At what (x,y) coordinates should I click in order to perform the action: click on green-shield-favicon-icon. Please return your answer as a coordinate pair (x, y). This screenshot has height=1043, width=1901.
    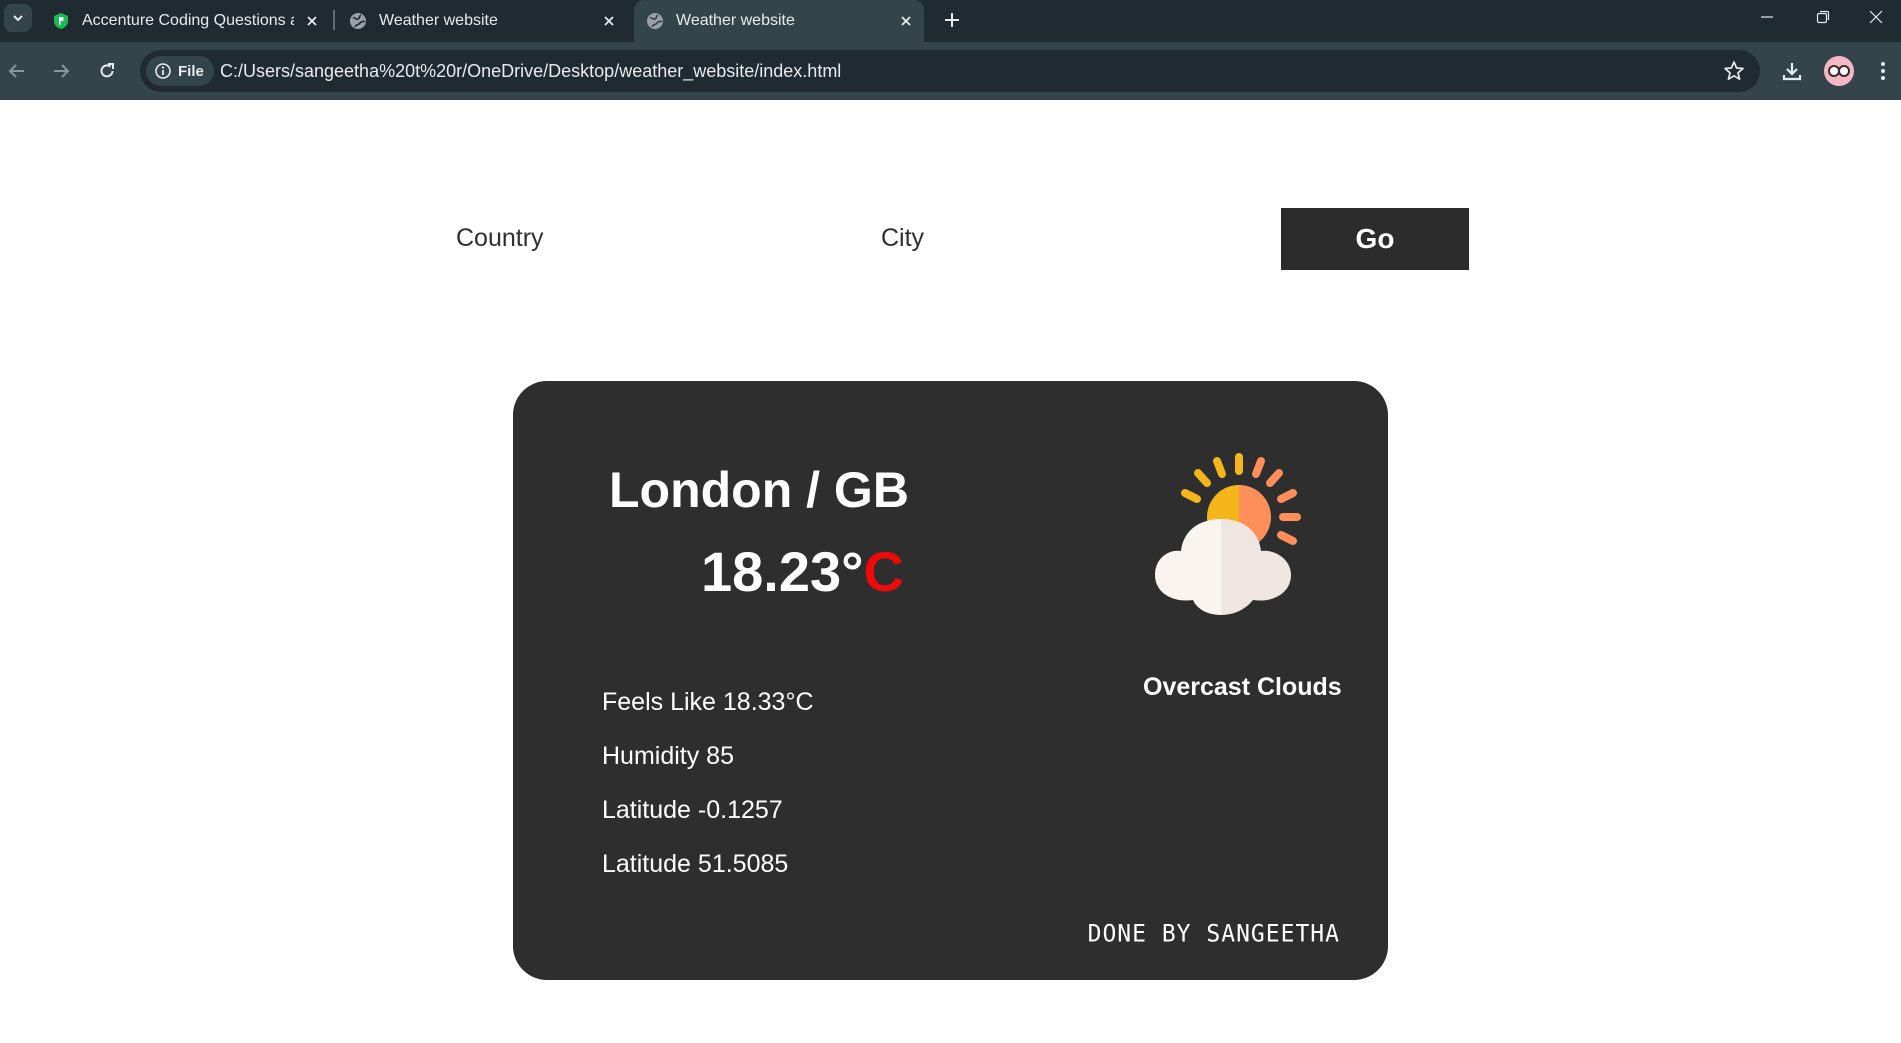
    Looking at the image, I should click on (61, 21).